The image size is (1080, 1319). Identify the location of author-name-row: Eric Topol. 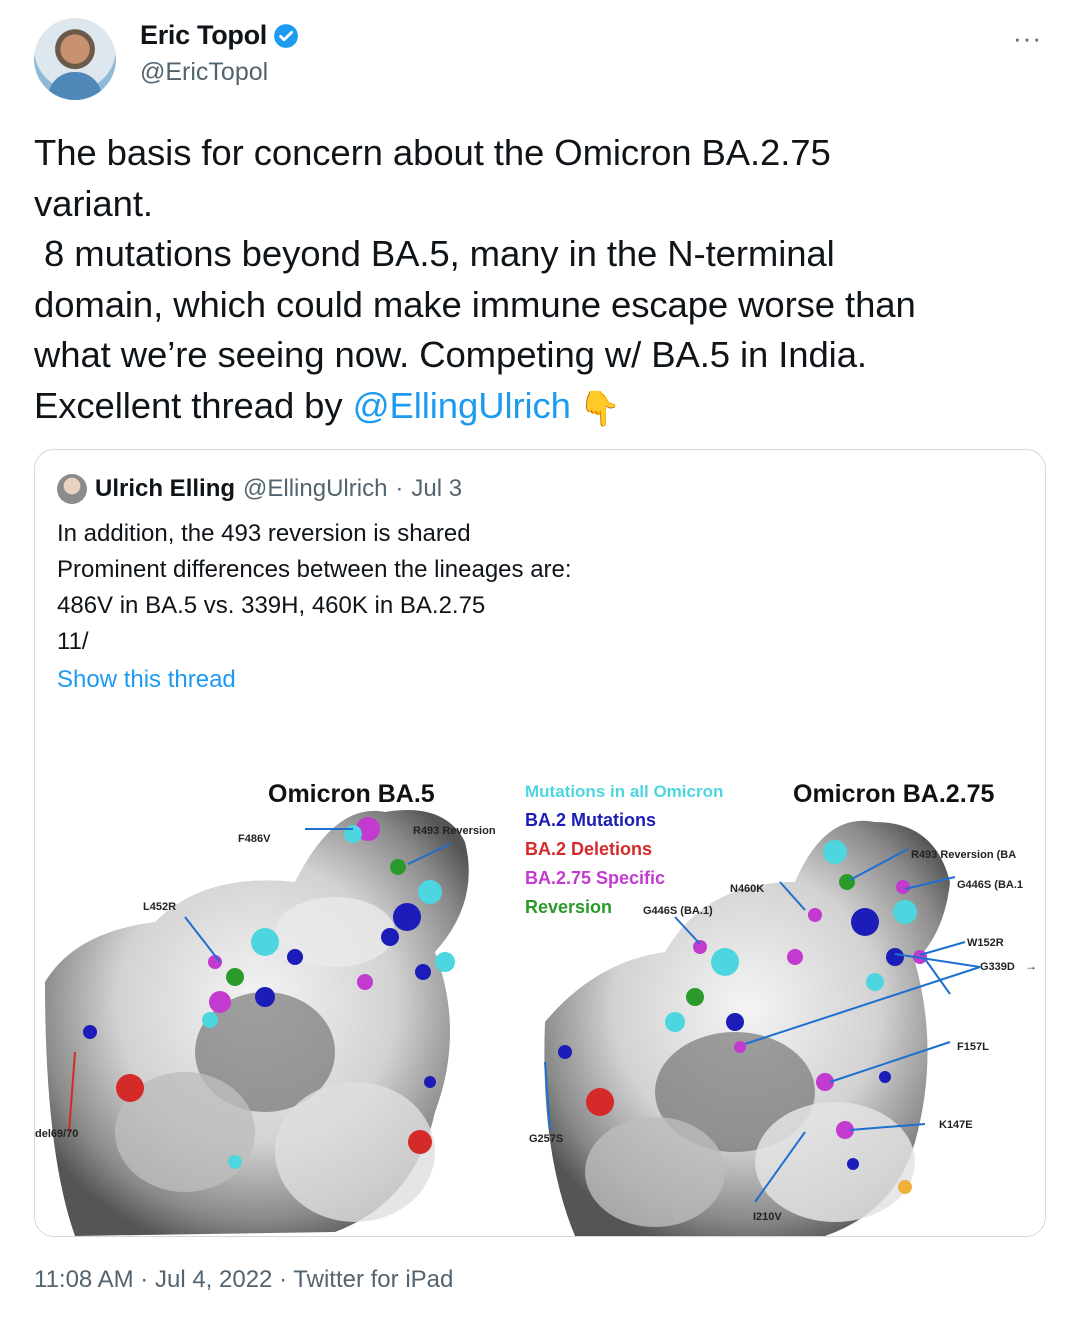
(219, 35).